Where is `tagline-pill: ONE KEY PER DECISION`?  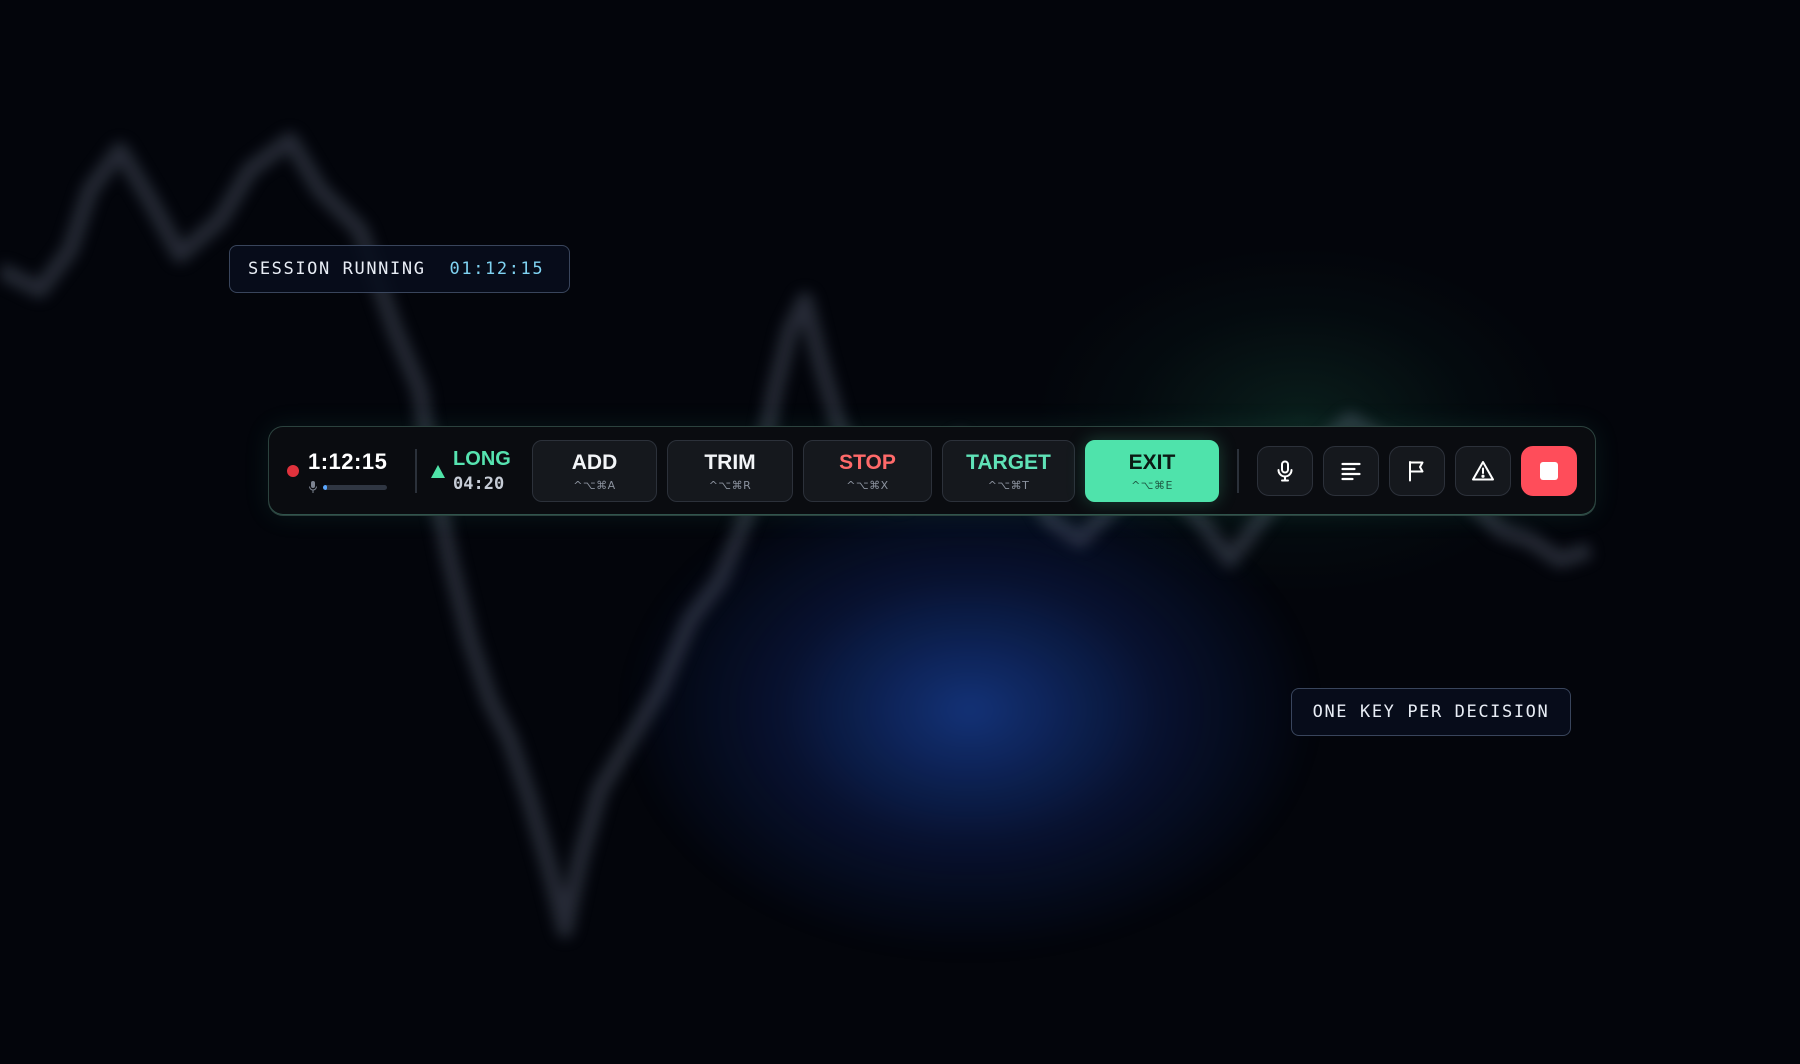 tagline-pill: ONE KEY PER DECISION is located at coordinates (1431, 712).